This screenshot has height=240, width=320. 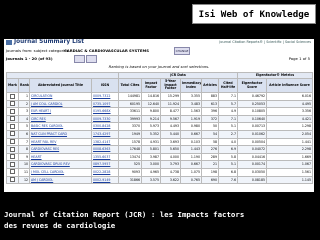 I want to click on value-cell: 8.477, so click(x=170, y=111).